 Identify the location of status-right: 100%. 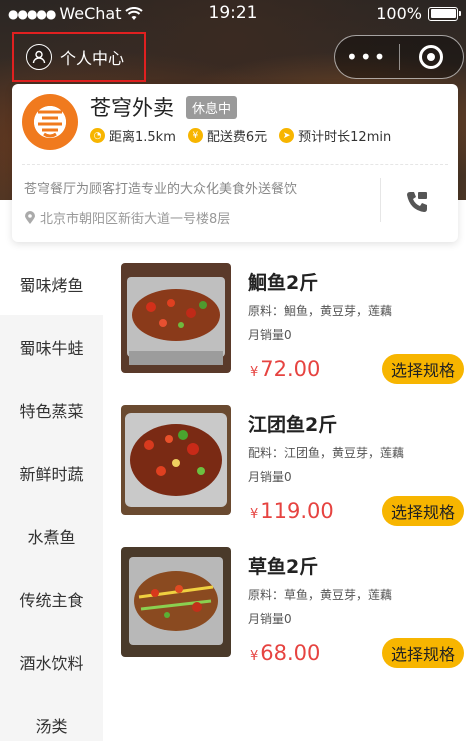
(418, 13).